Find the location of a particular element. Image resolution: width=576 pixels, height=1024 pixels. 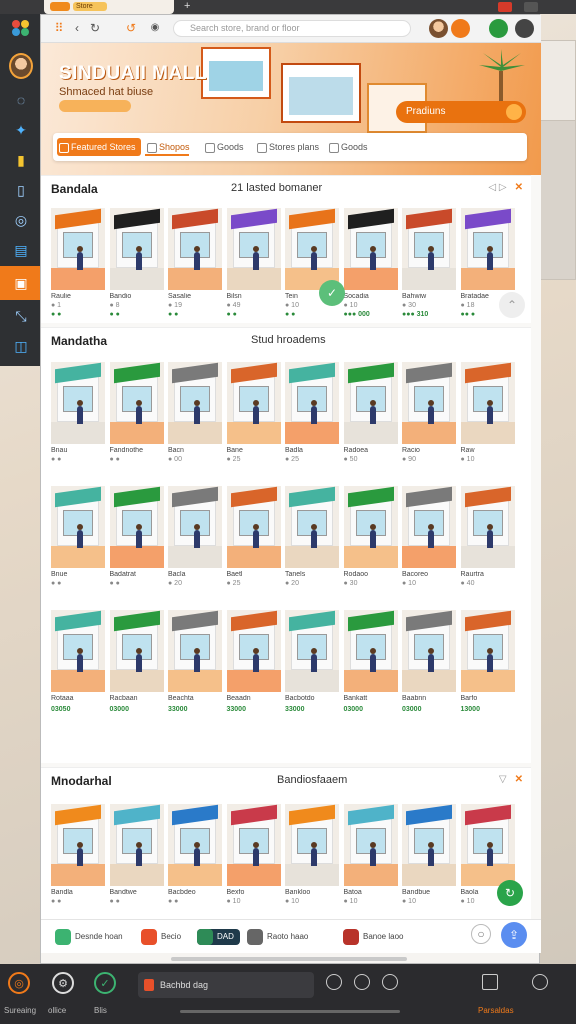

tab-featured: Featured Stores is located at coordinates (99, 147).